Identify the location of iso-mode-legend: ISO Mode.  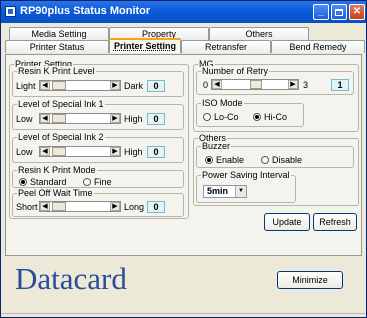
(222, 103).